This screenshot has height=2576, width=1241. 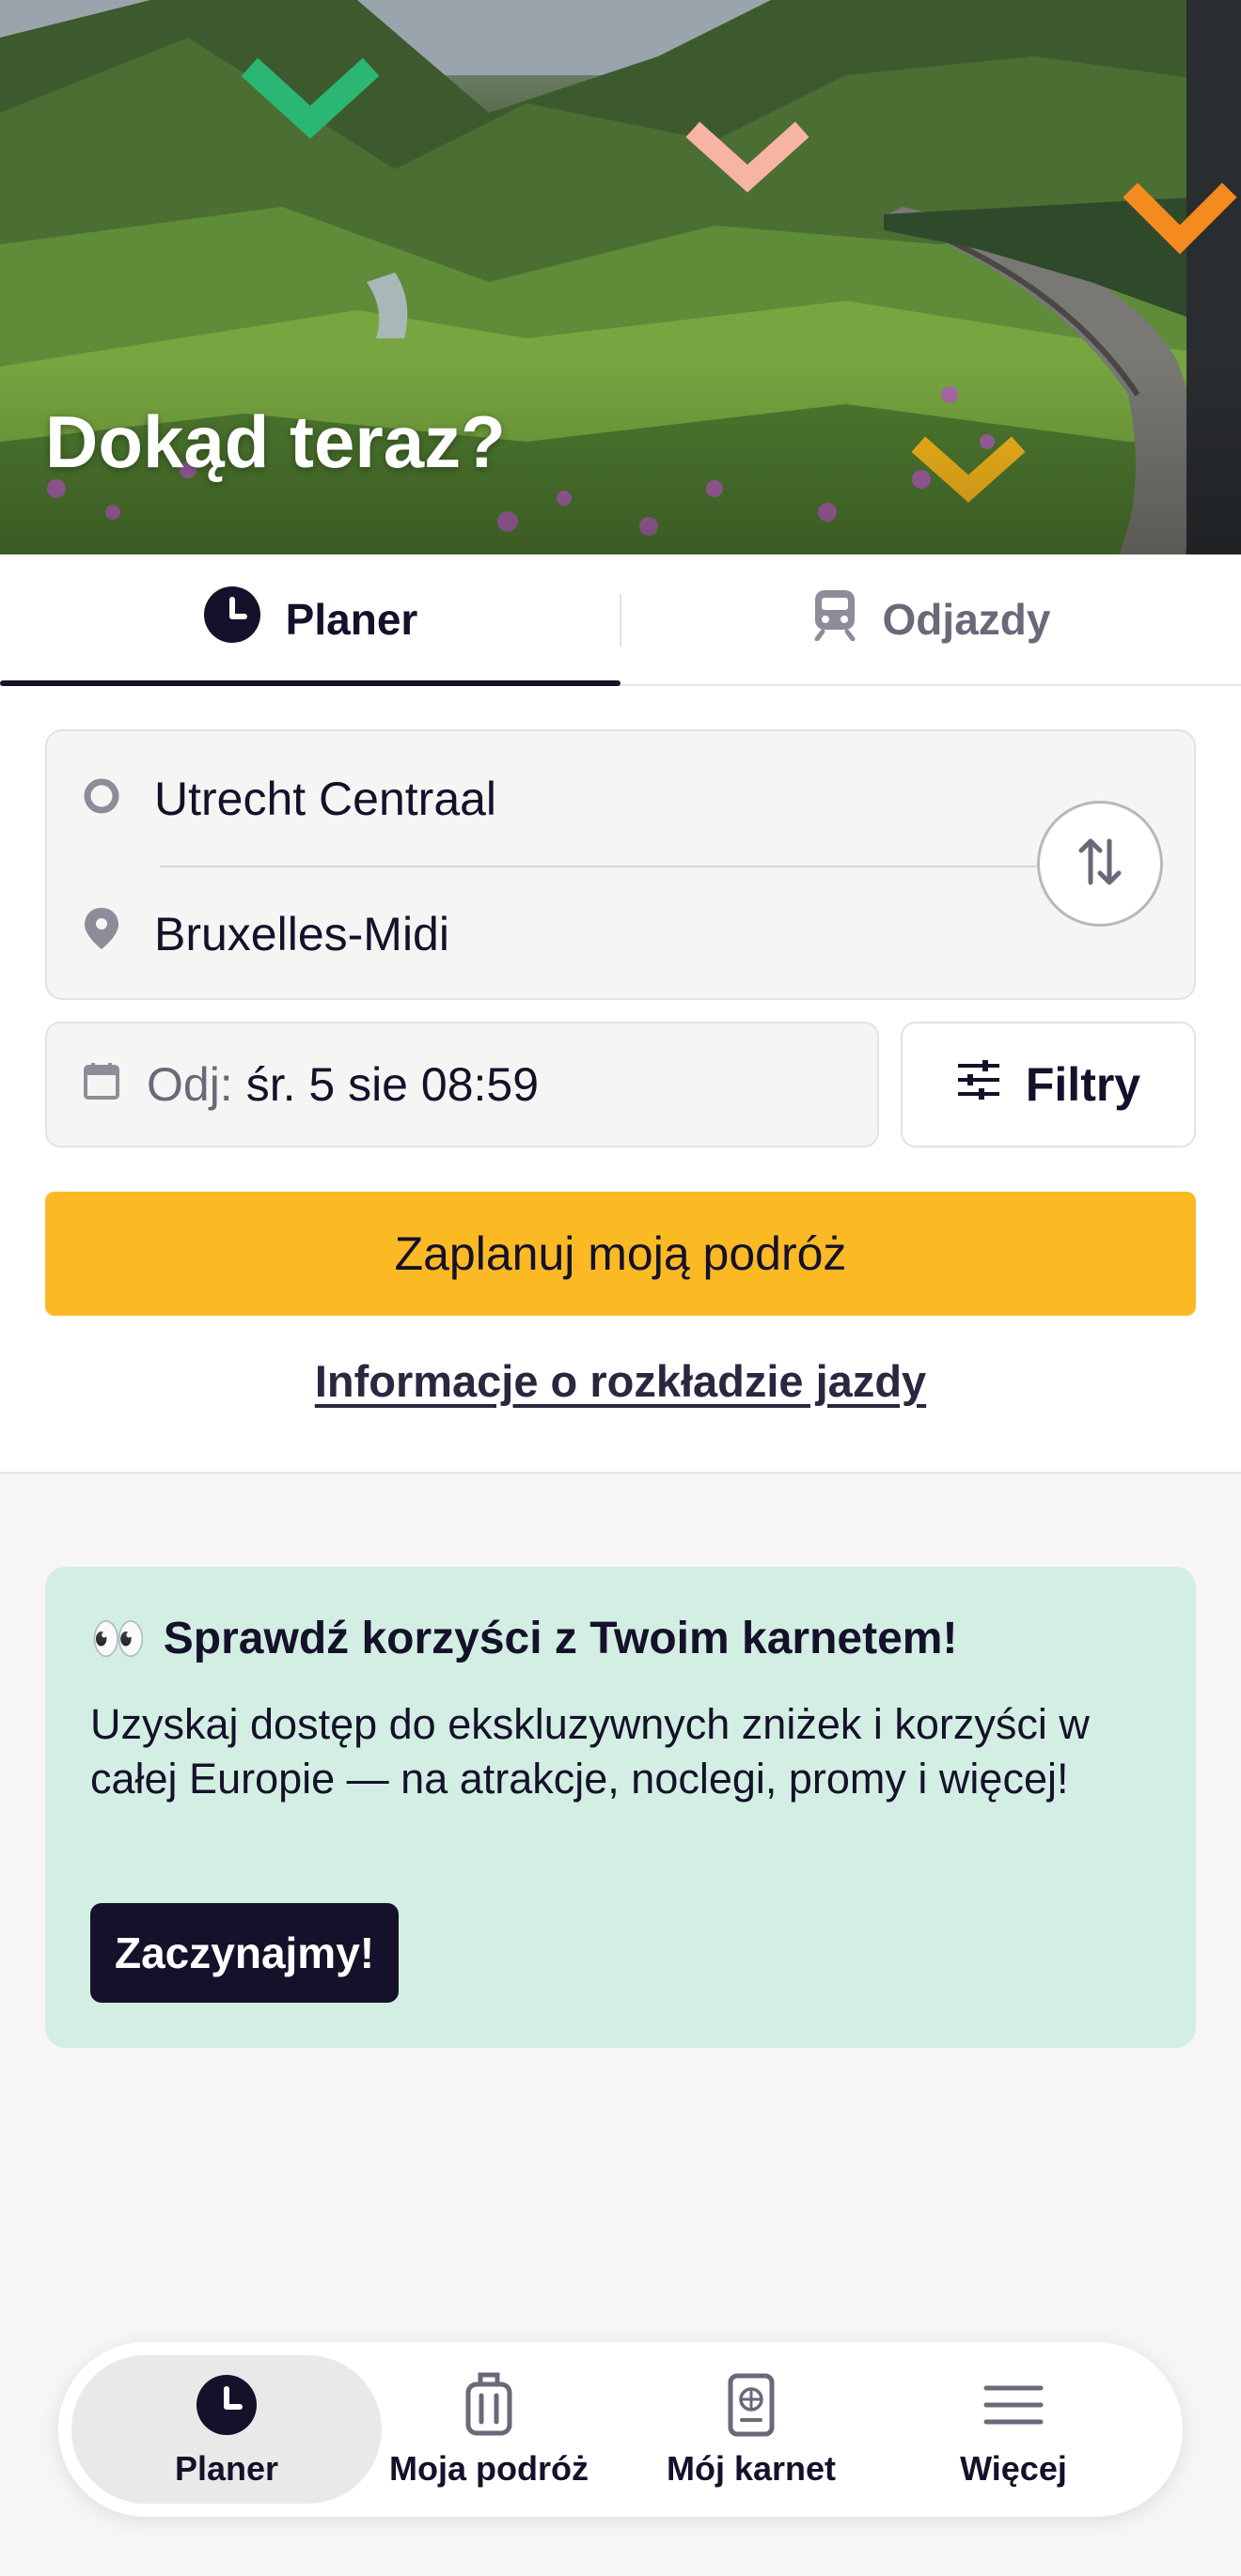 What do you see at coordinates (835, 619) in the screenshot?
I see `train-icon` at bounding box center [835, 619].